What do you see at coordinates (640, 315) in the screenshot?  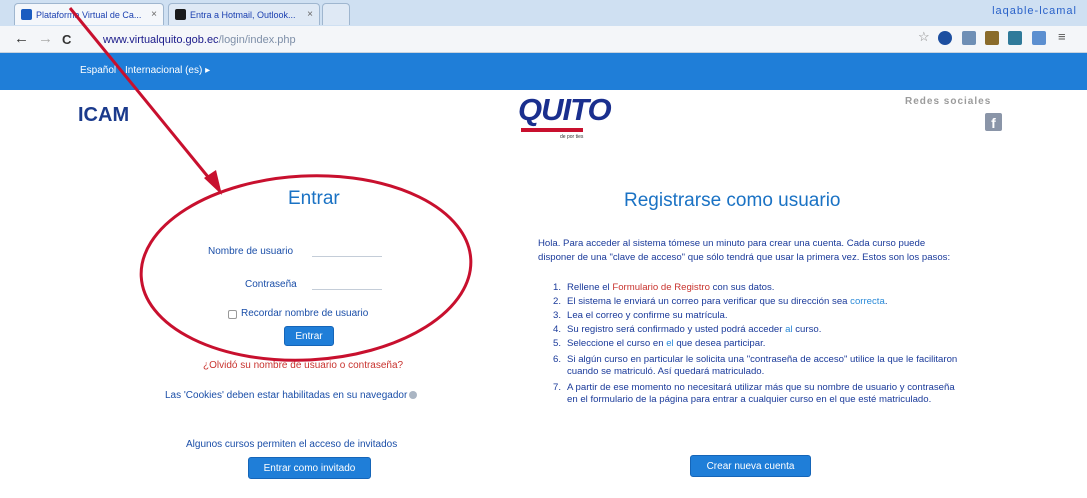 I see `list-item: 3. Lea el correo y confirme su matrícula.` at bounding box center [640, 315].